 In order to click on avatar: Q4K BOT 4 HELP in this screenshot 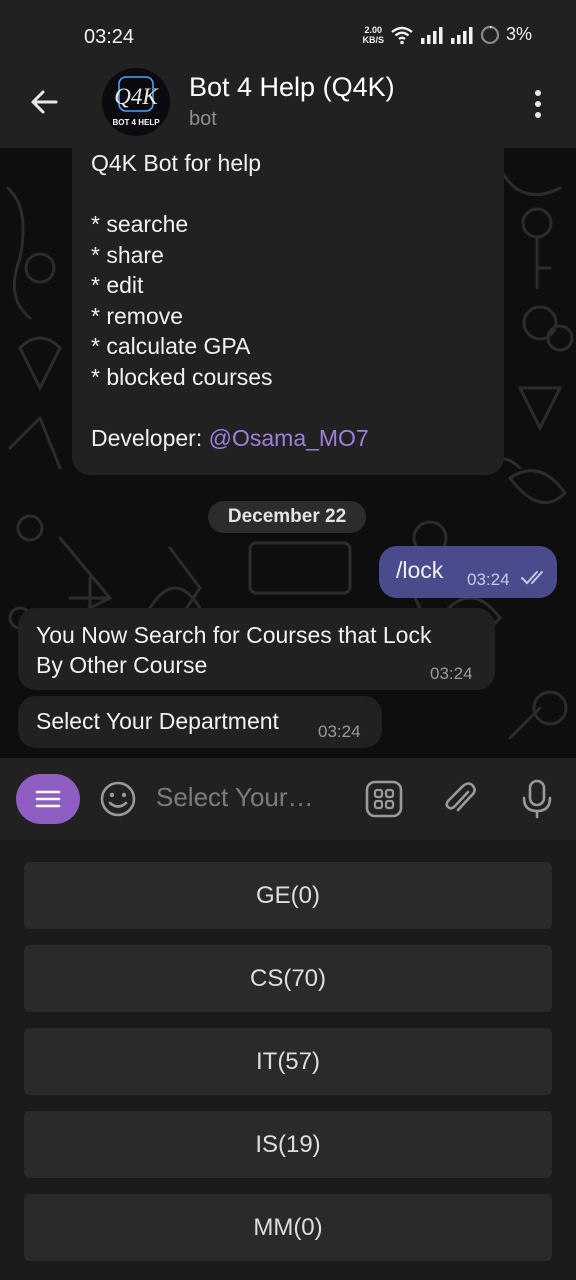, I will do `click(136, 102)`.